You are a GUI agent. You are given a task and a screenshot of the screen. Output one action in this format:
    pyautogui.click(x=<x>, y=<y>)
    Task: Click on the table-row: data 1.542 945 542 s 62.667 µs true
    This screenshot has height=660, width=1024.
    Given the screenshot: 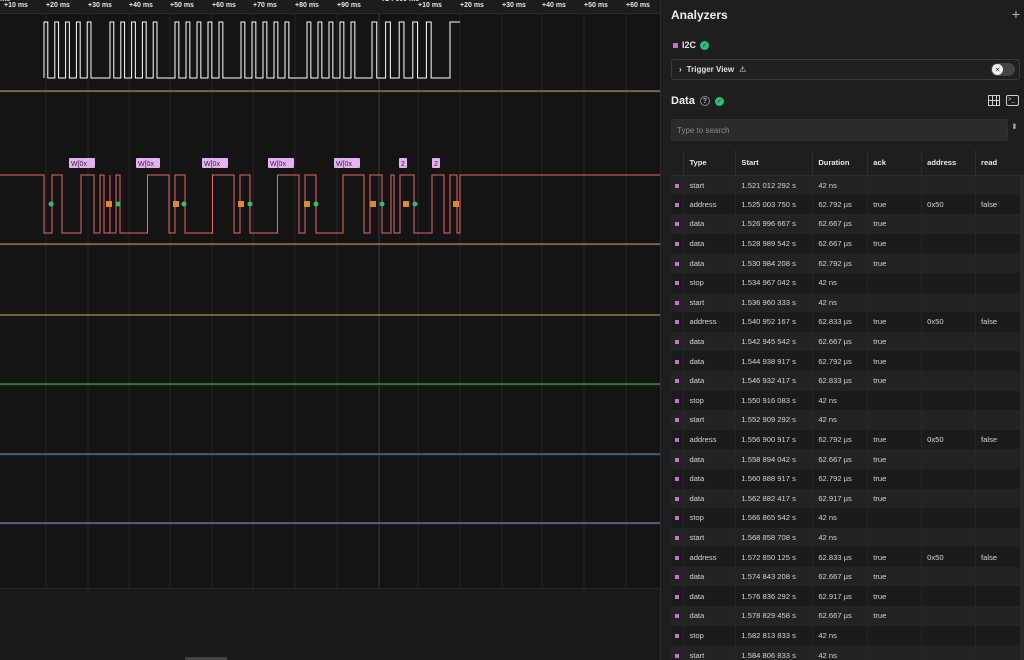 What is the action you would take?
    pyautogui.click(x=847, y=341)
    